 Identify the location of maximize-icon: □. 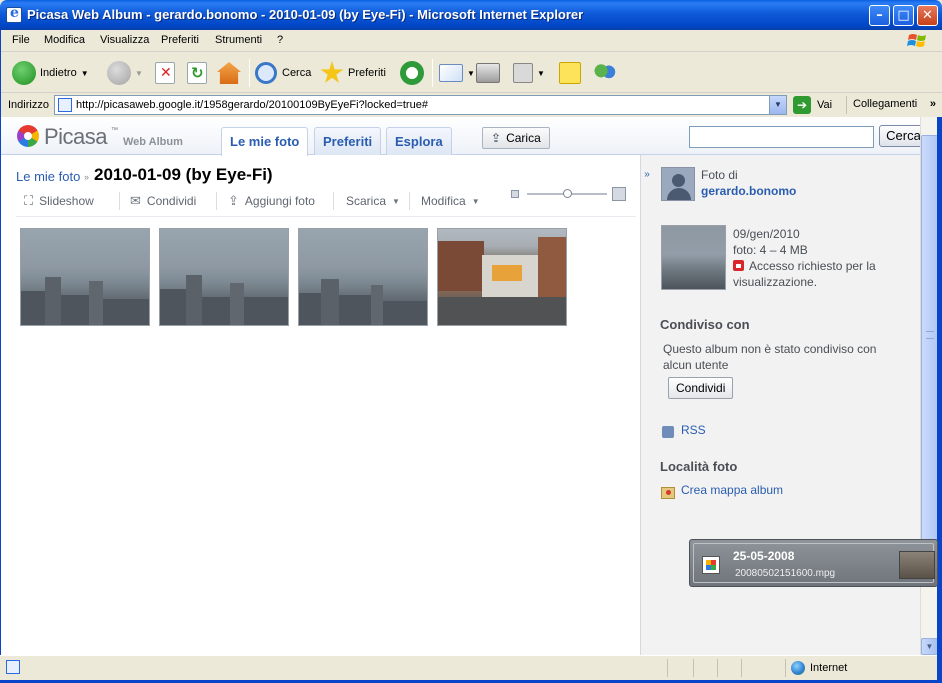
(903, 15).